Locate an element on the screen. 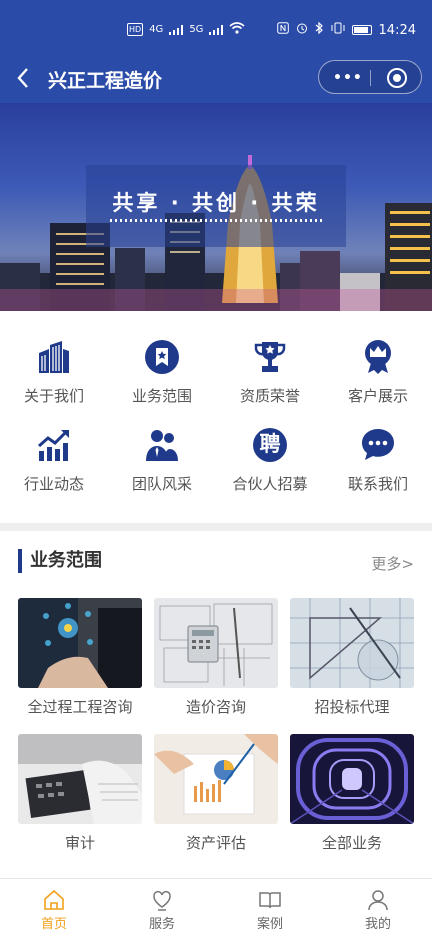 The height and width of the screenshot is (937, 432). recruit-glyph: 聘 is located at coordinates (270, 444).